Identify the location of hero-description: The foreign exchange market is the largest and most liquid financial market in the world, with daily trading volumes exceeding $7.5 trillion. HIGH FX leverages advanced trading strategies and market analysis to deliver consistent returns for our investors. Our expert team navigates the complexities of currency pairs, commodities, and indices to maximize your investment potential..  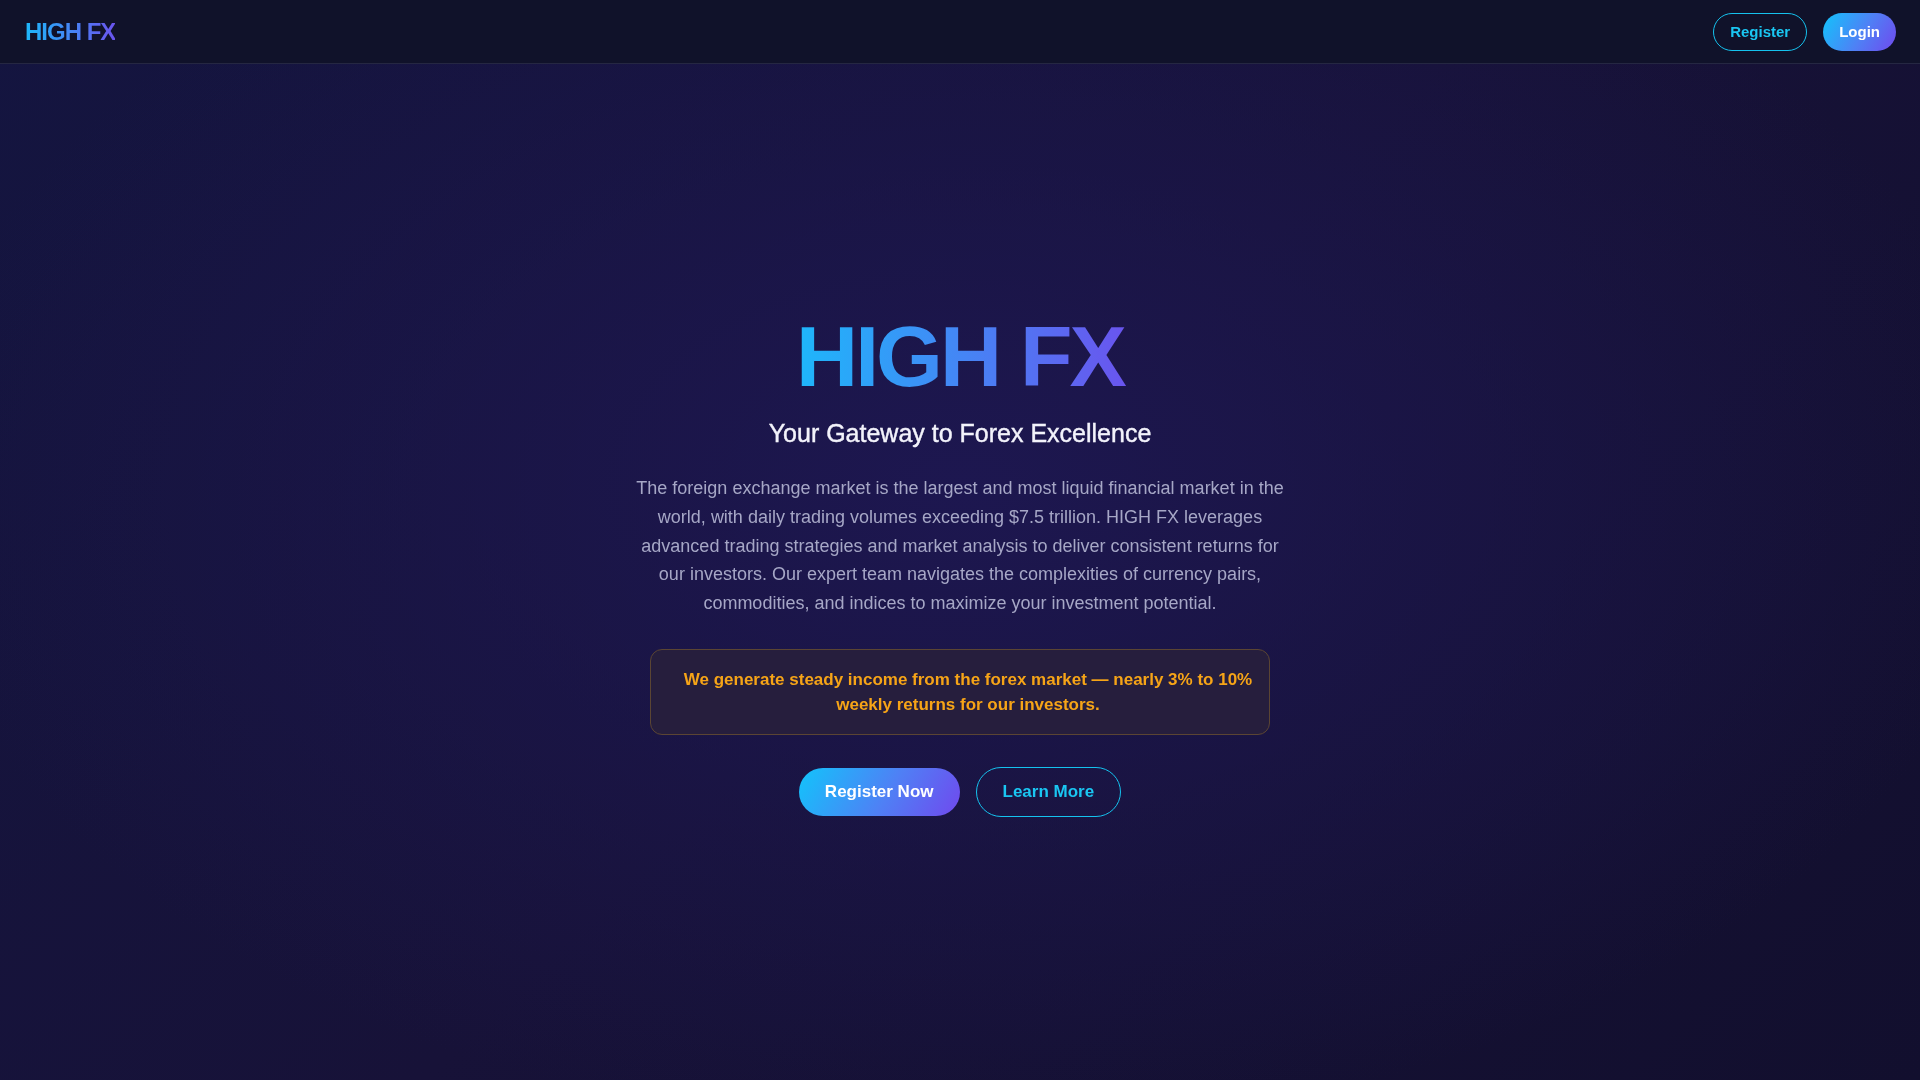
(960, 546).